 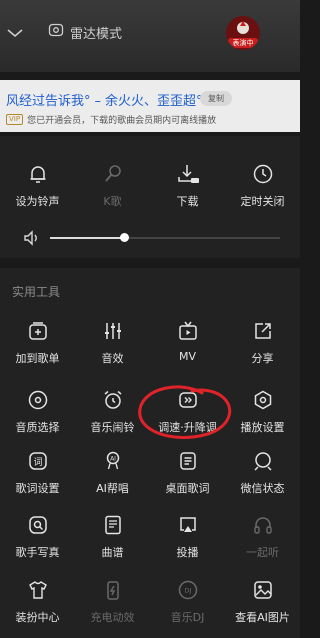 I want to click on tv-icon, so click(x=188, y=331).